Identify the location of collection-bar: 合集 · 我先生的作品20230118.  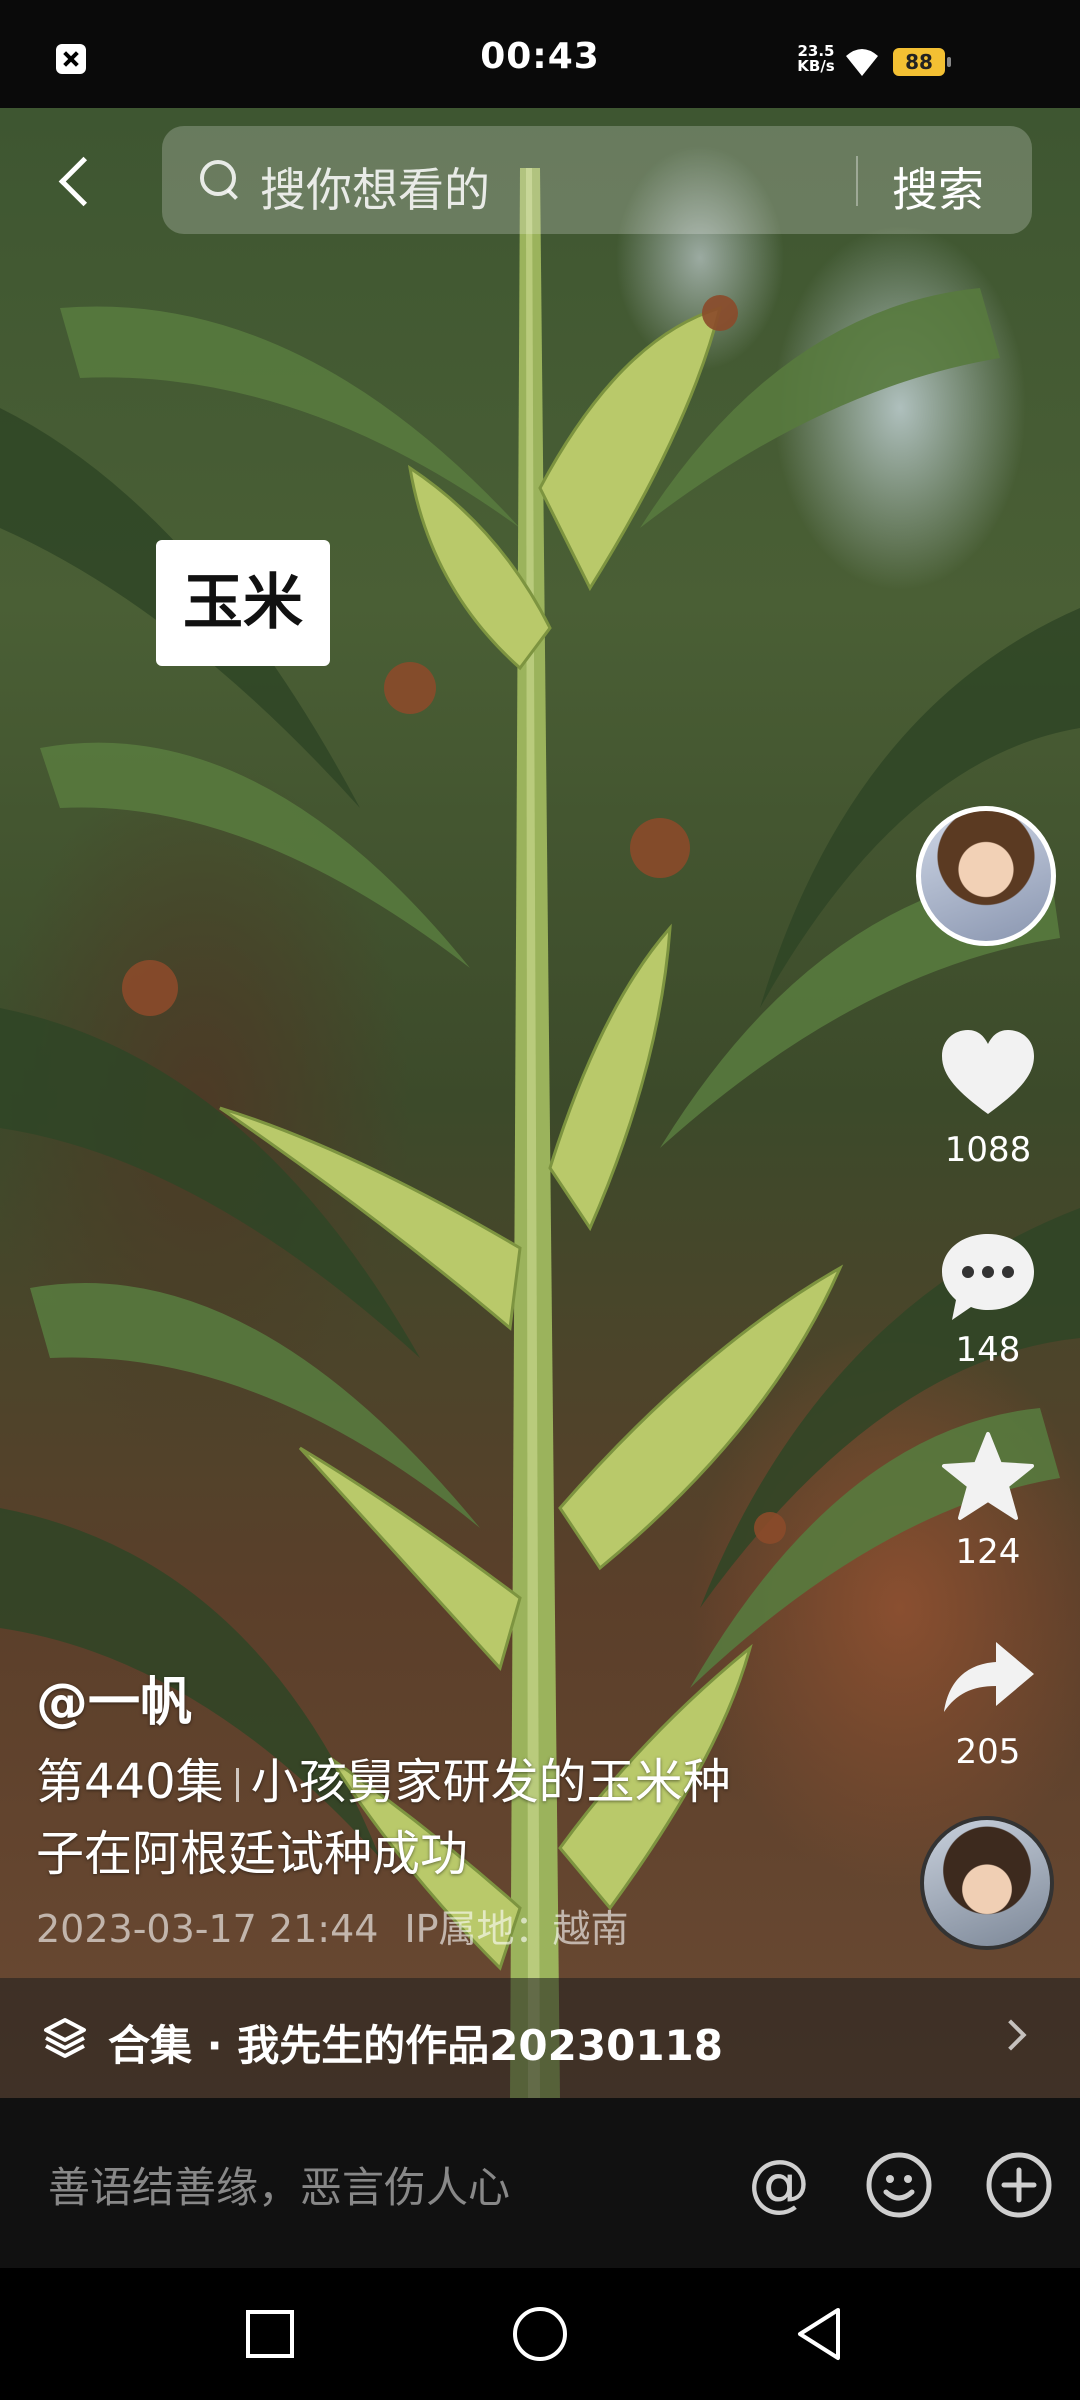
(540, 2038).